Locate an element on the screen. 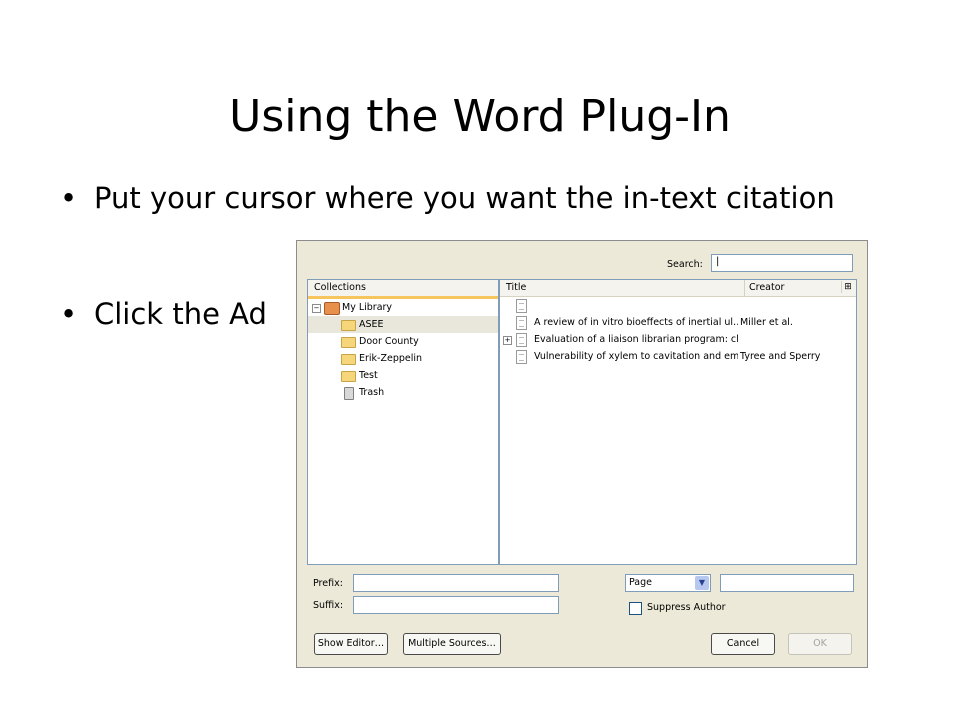 This screenshot has height=720, width=960. text-cursor: | is located at coordinates (718, 261).